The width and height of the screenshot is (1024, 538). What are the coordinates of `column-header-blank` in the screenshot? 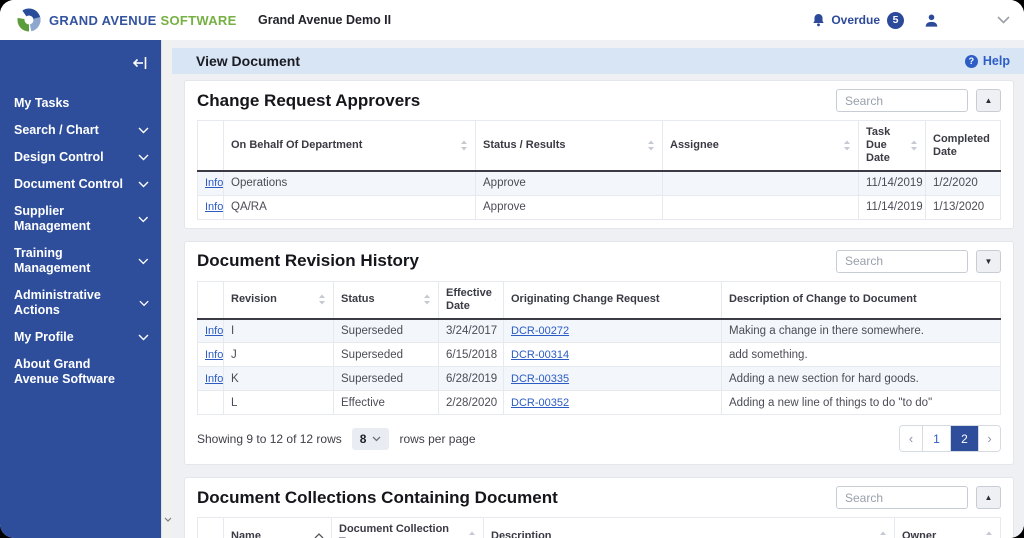 It's located at (210, 527).